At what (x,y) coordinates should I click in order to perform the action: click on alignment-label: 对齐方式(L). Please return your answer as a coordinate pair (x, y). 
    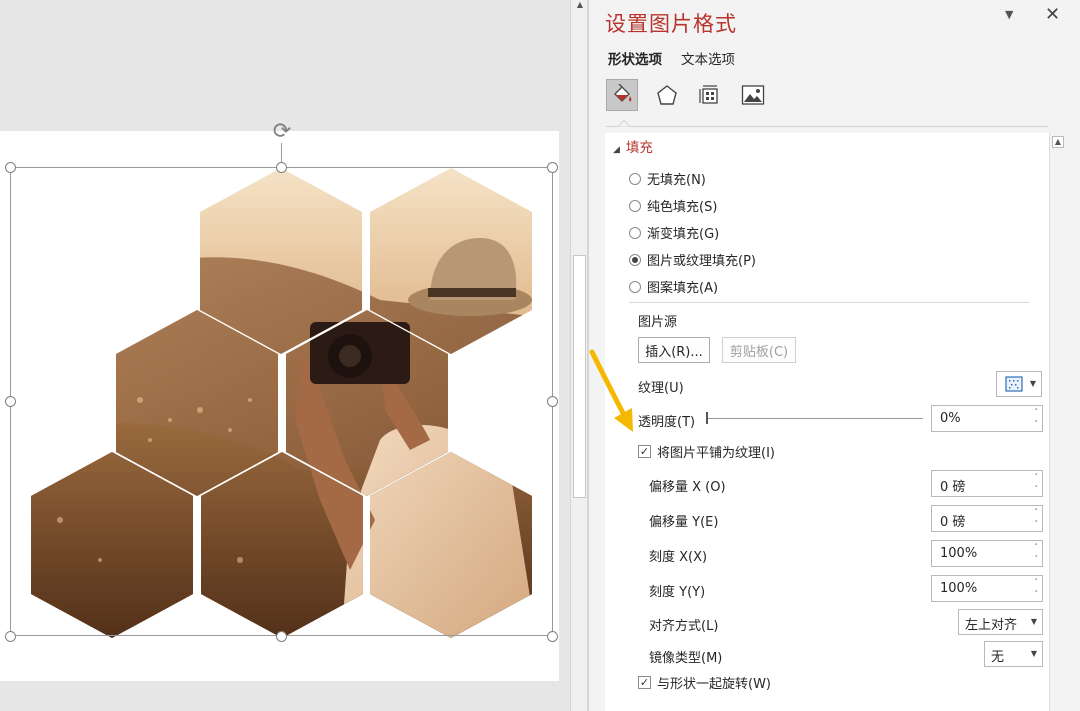
    Looking at the image, I should click on (684, 626).